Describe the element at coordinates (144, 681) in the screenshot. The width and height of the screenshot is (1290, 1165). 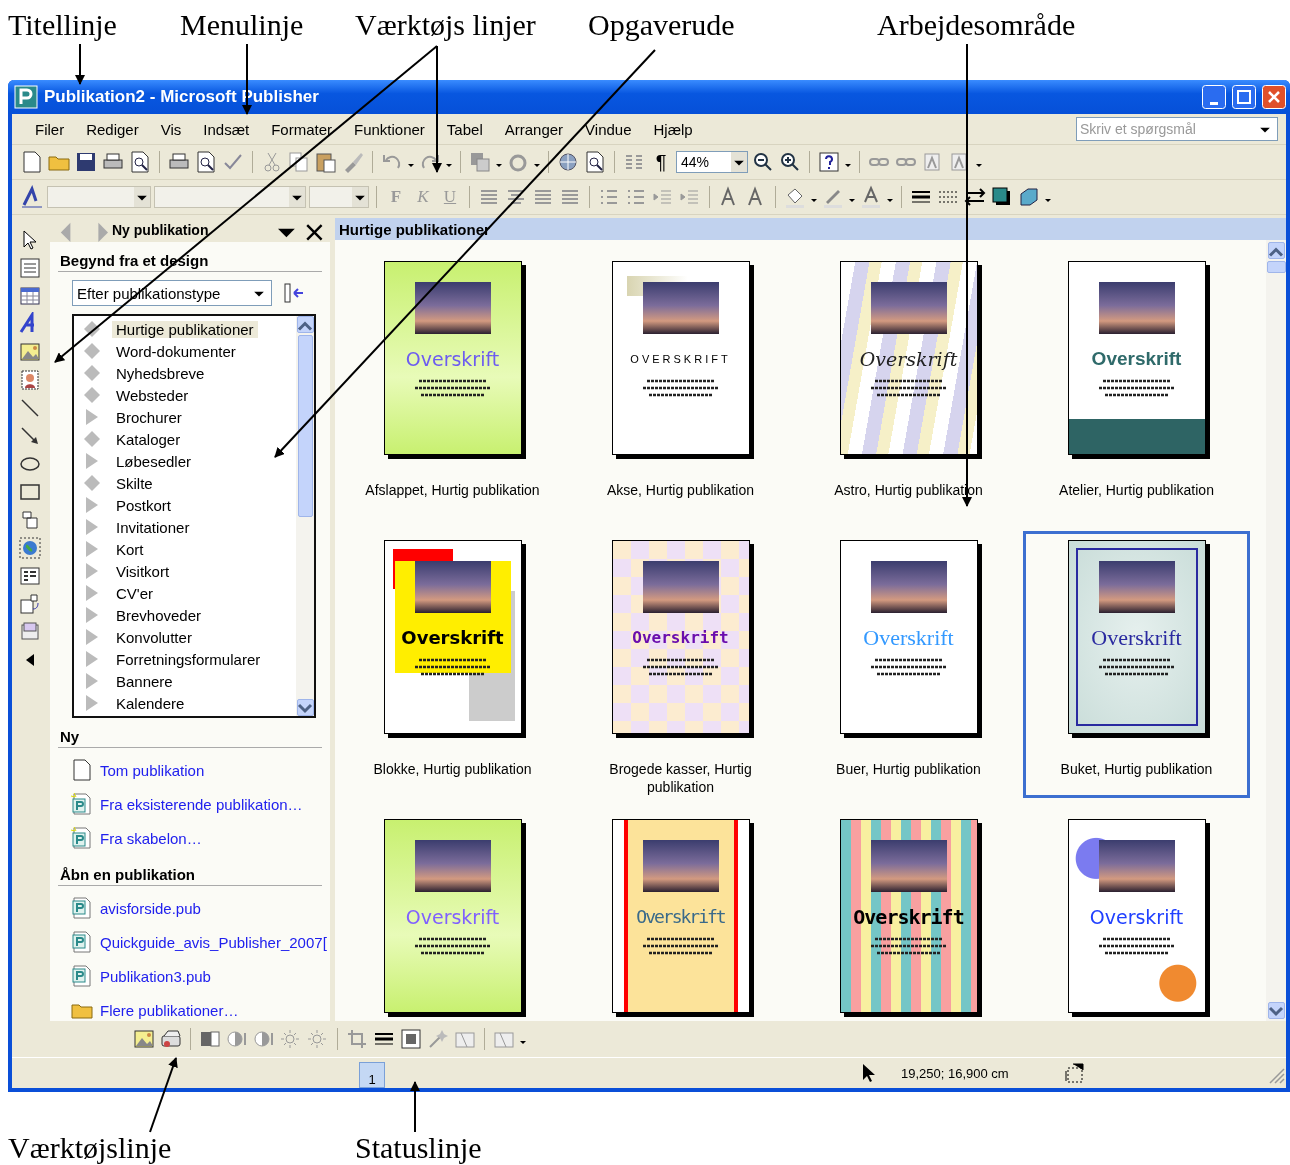
I see `category-item: Bannere` at that location.